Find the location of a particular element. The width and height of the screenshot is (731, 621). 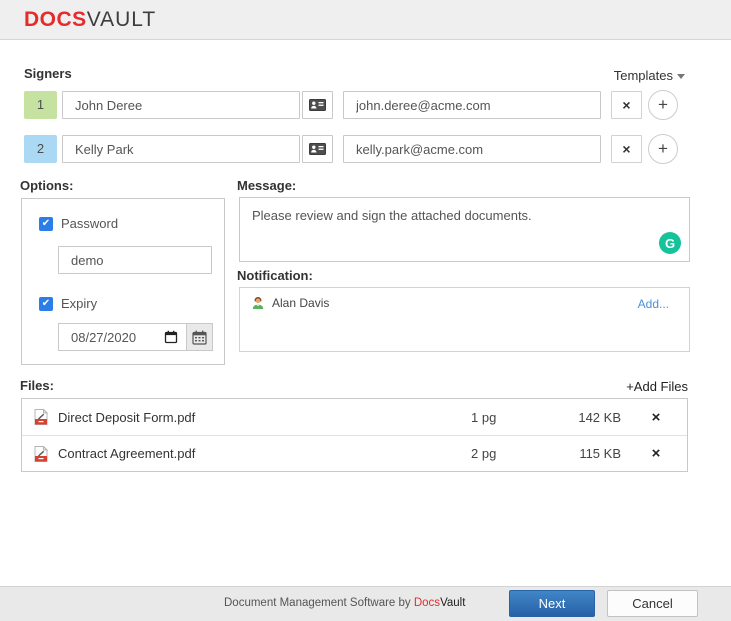

expiry-label: Expiry is located at coordinates (79, 303).